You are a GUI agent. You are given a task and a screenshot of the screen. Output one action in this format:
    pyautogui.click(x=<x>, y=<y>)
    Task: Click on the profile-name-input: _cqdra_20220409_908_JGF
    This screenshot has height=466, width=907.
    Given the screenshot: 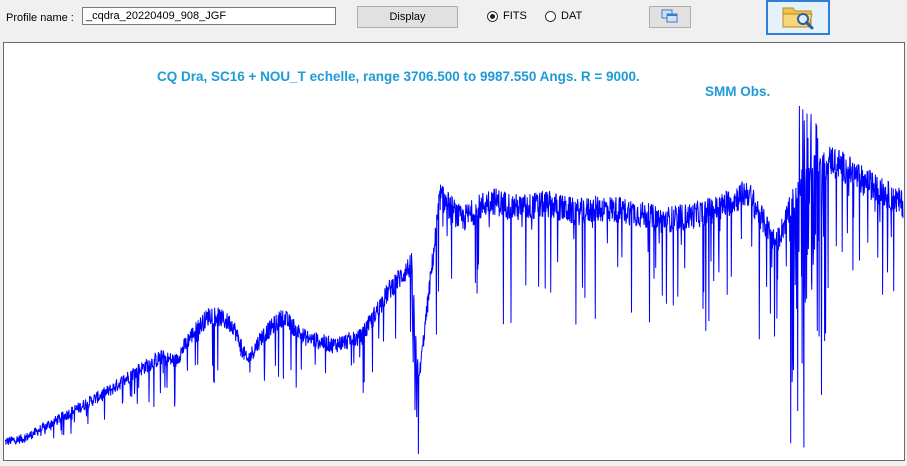 What is the action you would take?
    pyautogui.click(x=209, y=16)
    